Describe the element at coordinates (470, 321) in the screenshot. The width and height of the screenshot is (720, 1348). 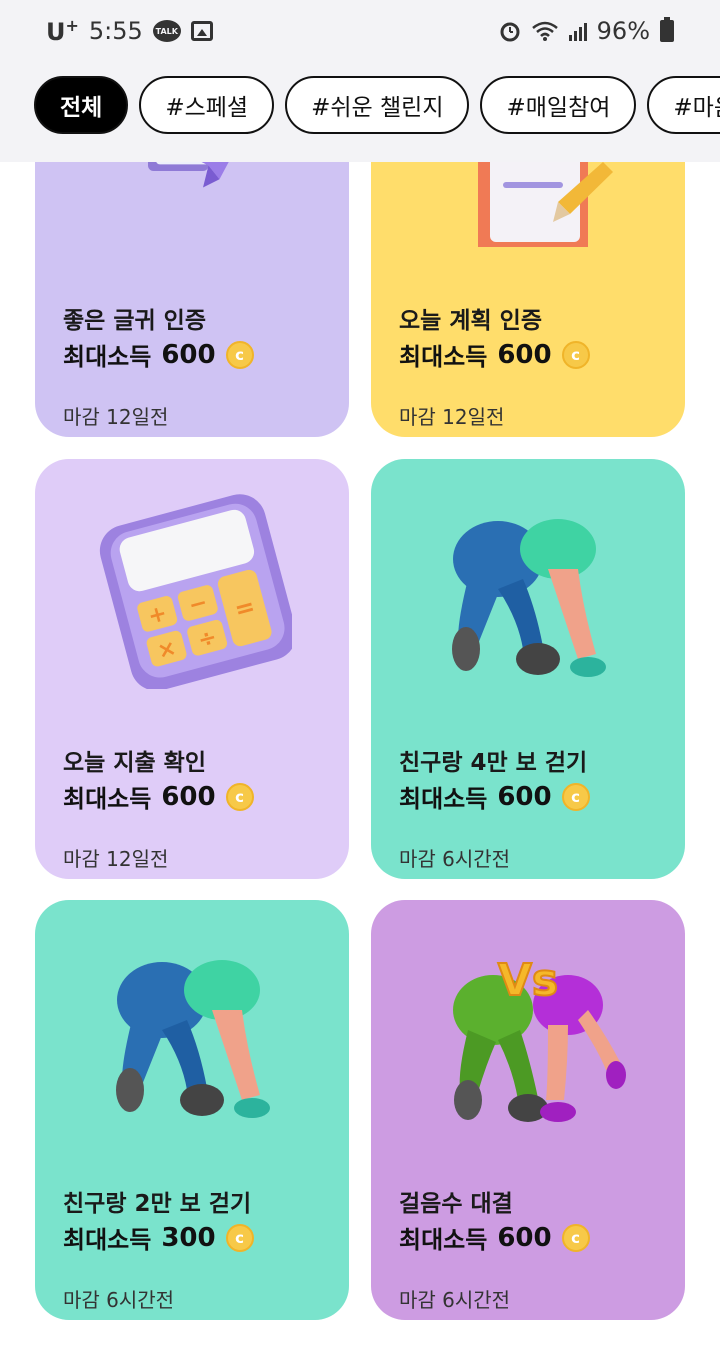
I see `challenge-title: 오늘 계획 인증` at that location.